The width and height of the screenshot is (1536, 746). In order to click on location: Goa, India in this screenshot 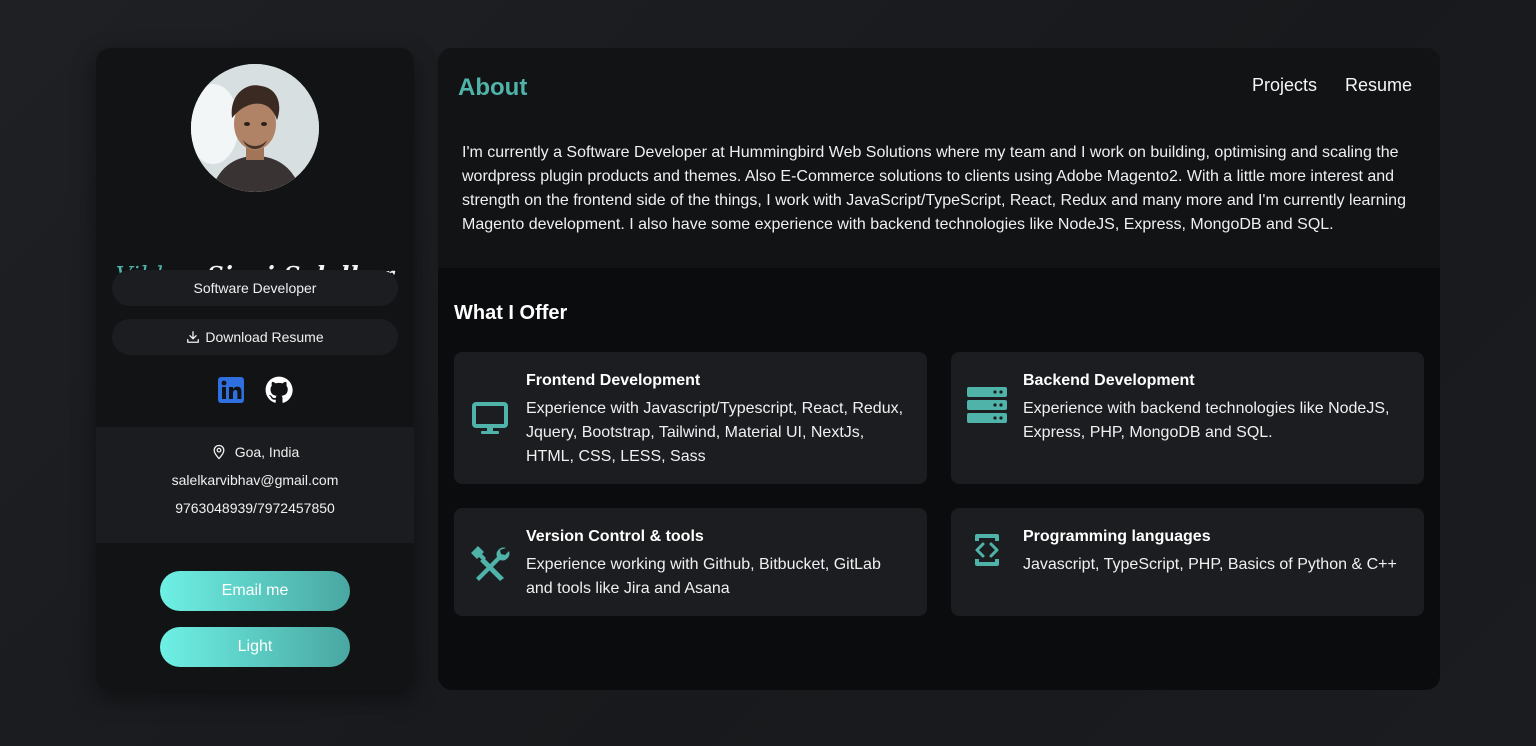, I will do `click(255, 452)`.